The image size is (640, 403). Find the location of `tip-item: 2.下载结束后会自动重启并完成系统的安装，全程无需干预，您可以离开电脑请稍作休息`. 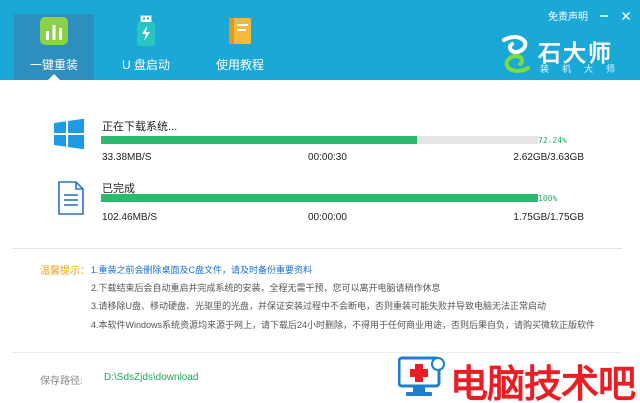

tip-item: 2.下载结束后会自动重启并完成系统的安装，全程无需干预，您可以离开电脑请稍作休息 is located at coordinates (266, 288).